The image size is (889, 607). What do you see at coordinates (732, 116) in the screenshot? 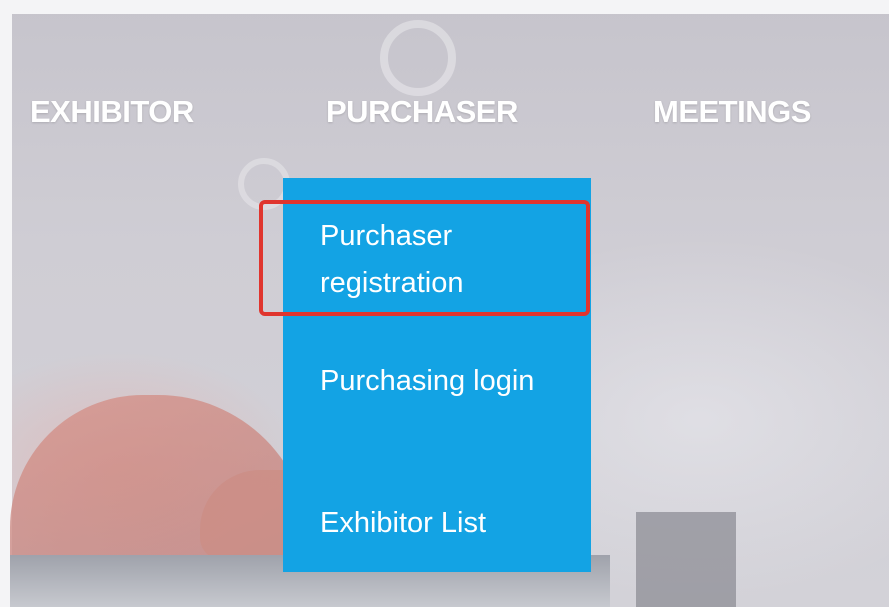
I see `nav-item-meetings: MEETINGS` at bounding box center [732, 116].